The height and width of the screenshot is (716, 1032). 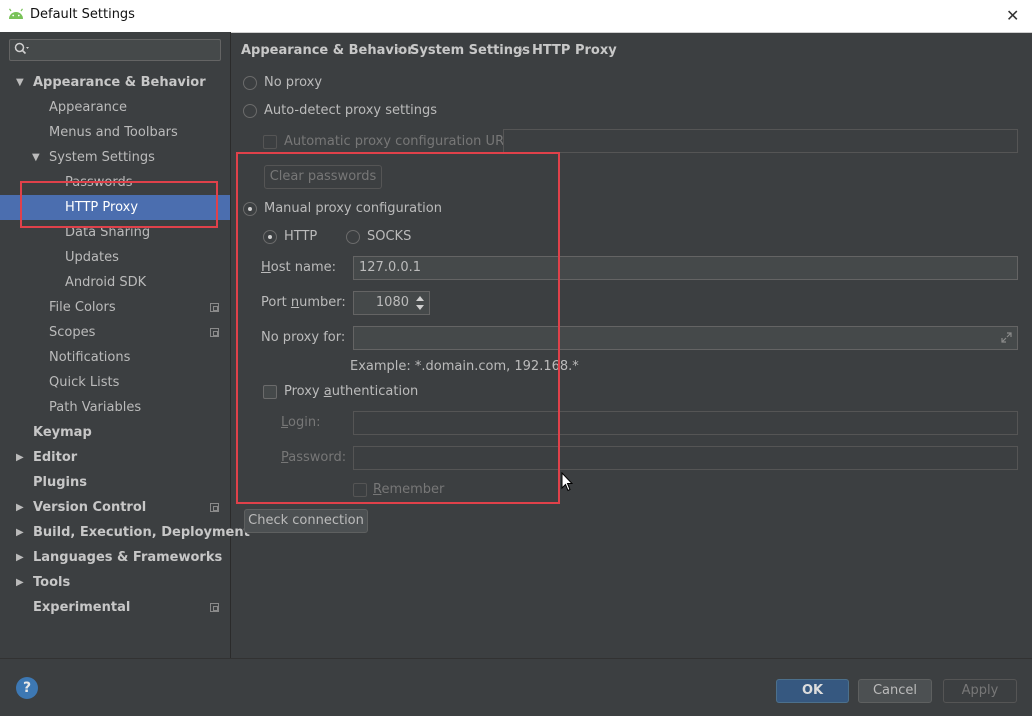 What do you see at coordinates (102, 157) in the screenshot?
I see `sidebar-item-system-settings: System Settings` at bounding box center [102, 157].